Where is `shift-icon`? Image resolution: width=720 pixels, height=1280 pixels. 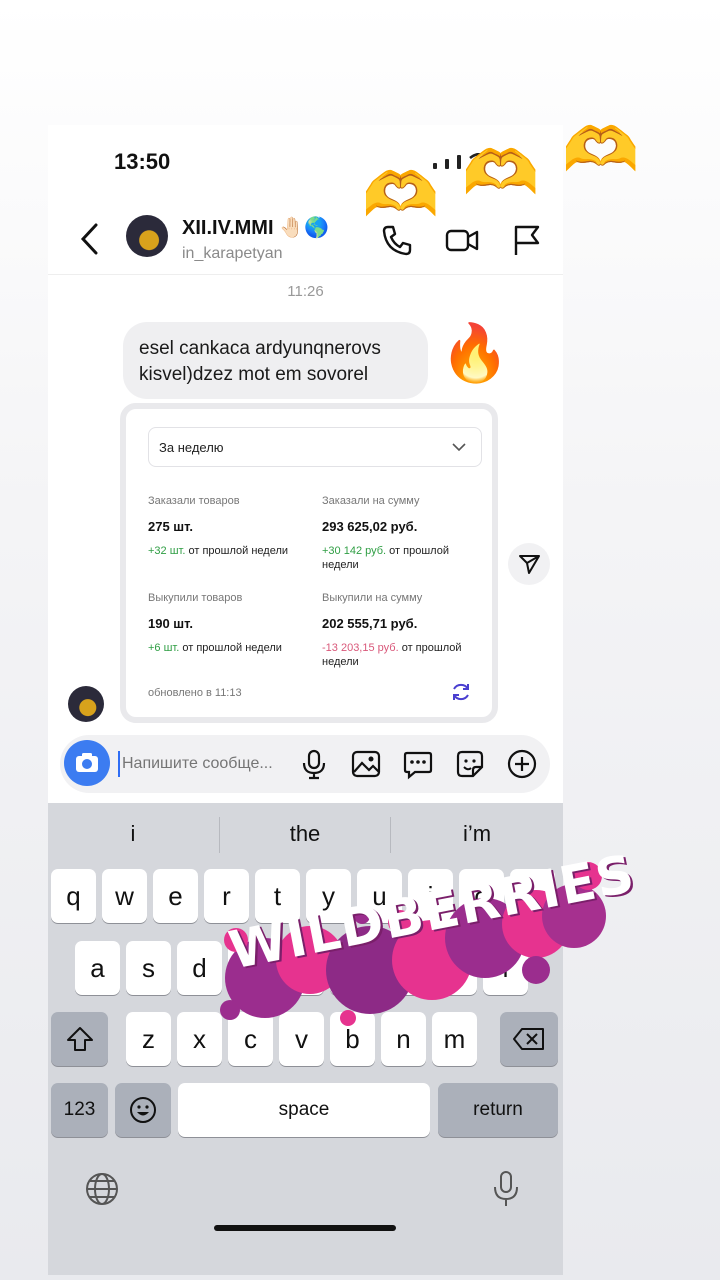
shift-icon is located at coordinates (79, 1039).